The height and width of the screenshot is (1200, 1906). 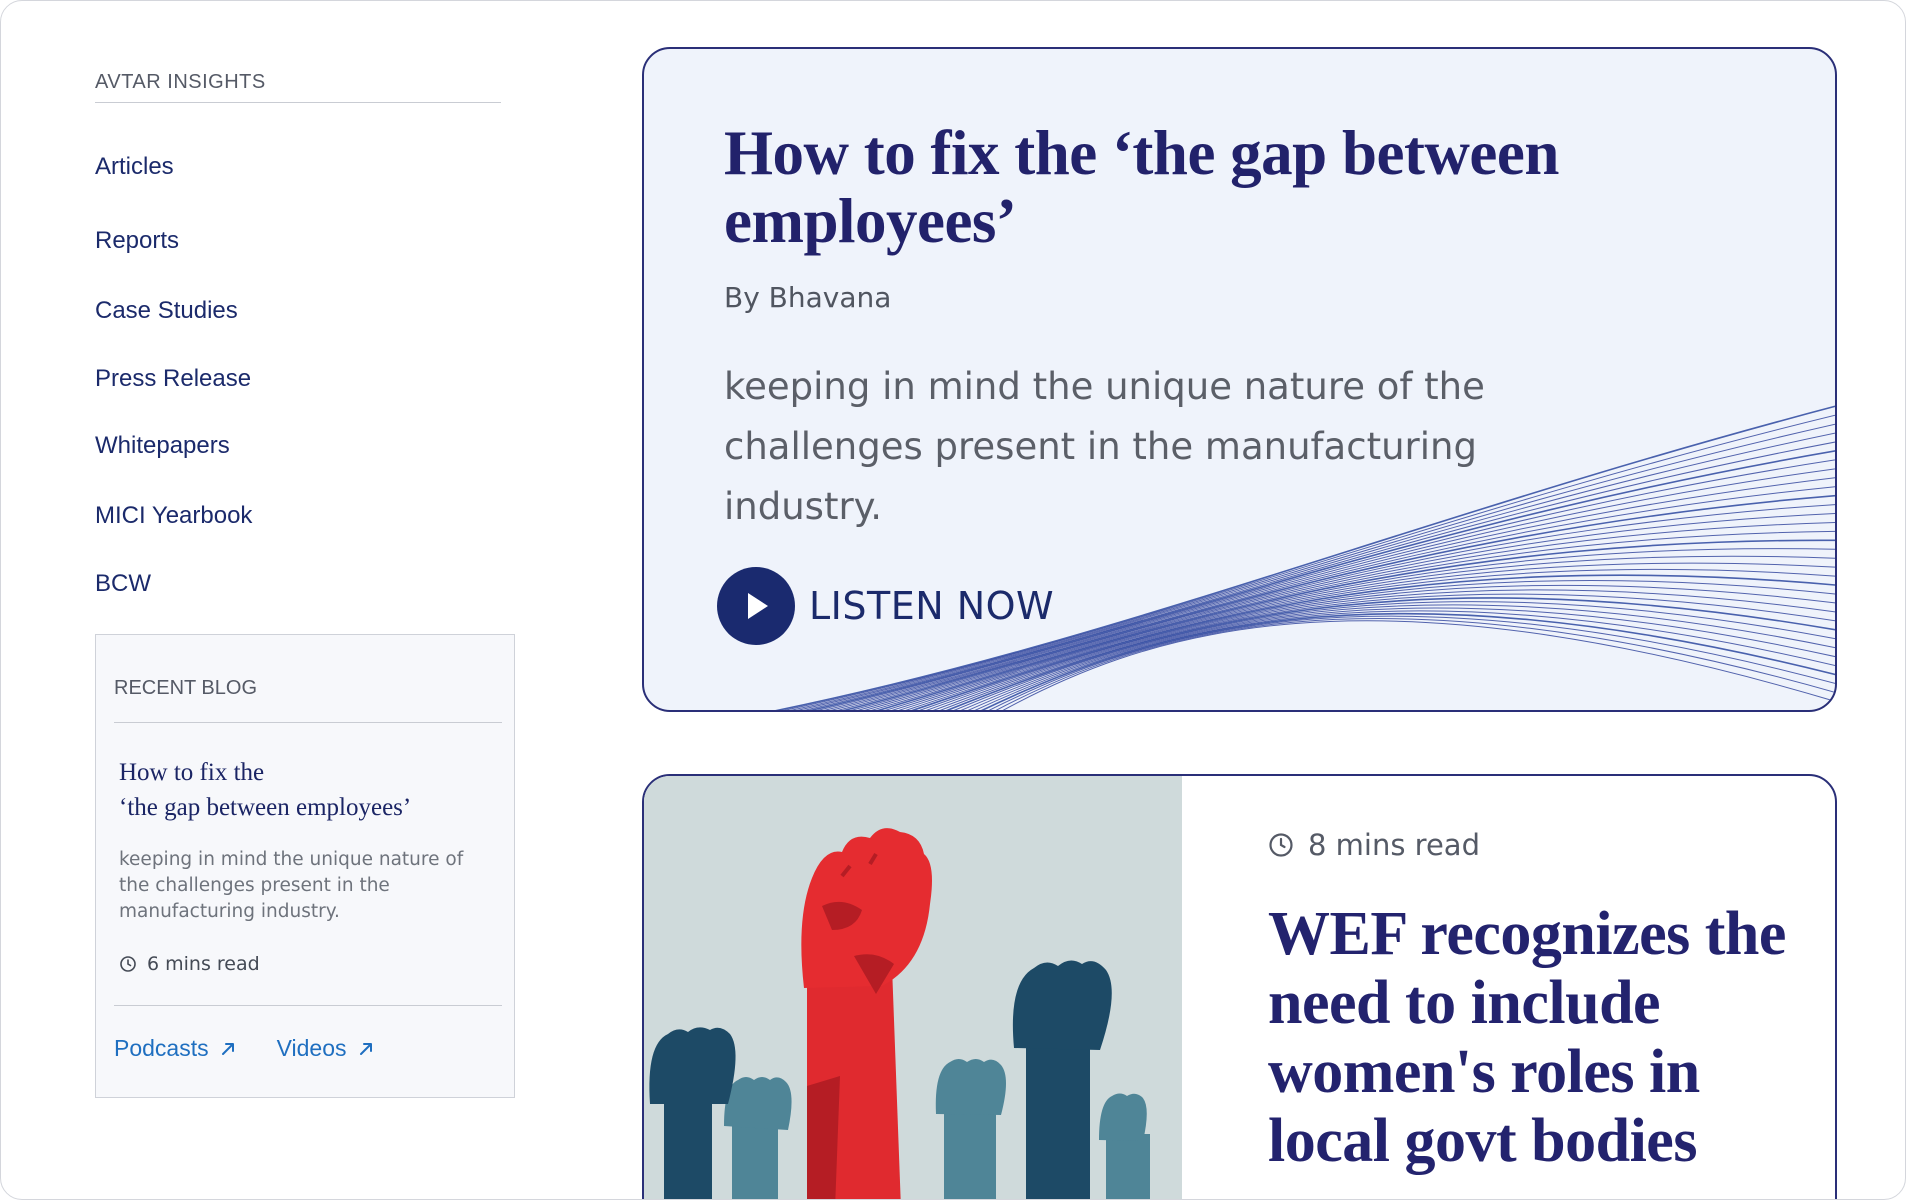 I want to click on sidebar-link-bcw: BCW, so click(x=123, y=583).